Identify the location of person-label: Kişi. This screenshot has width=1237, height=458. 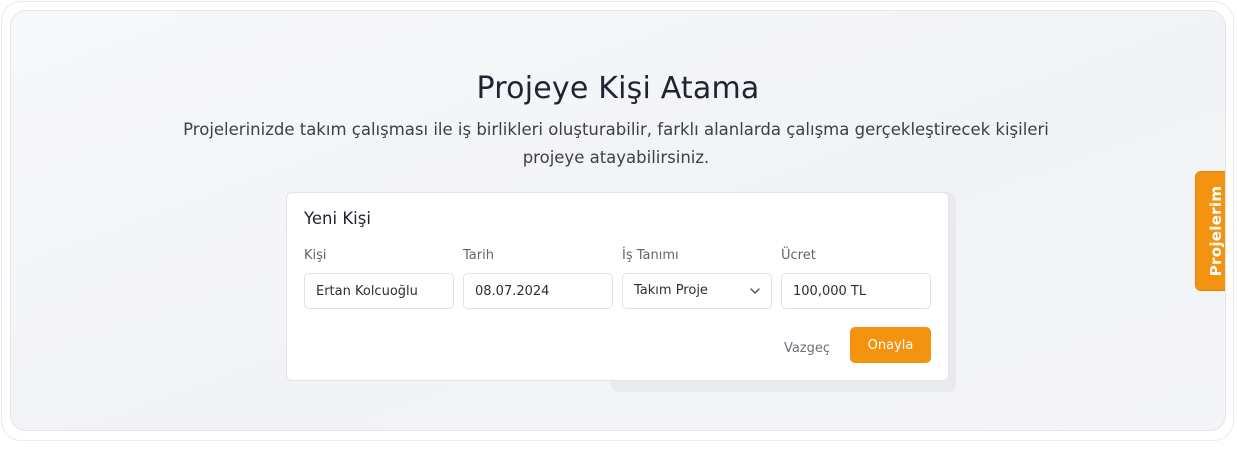
(315, 255).